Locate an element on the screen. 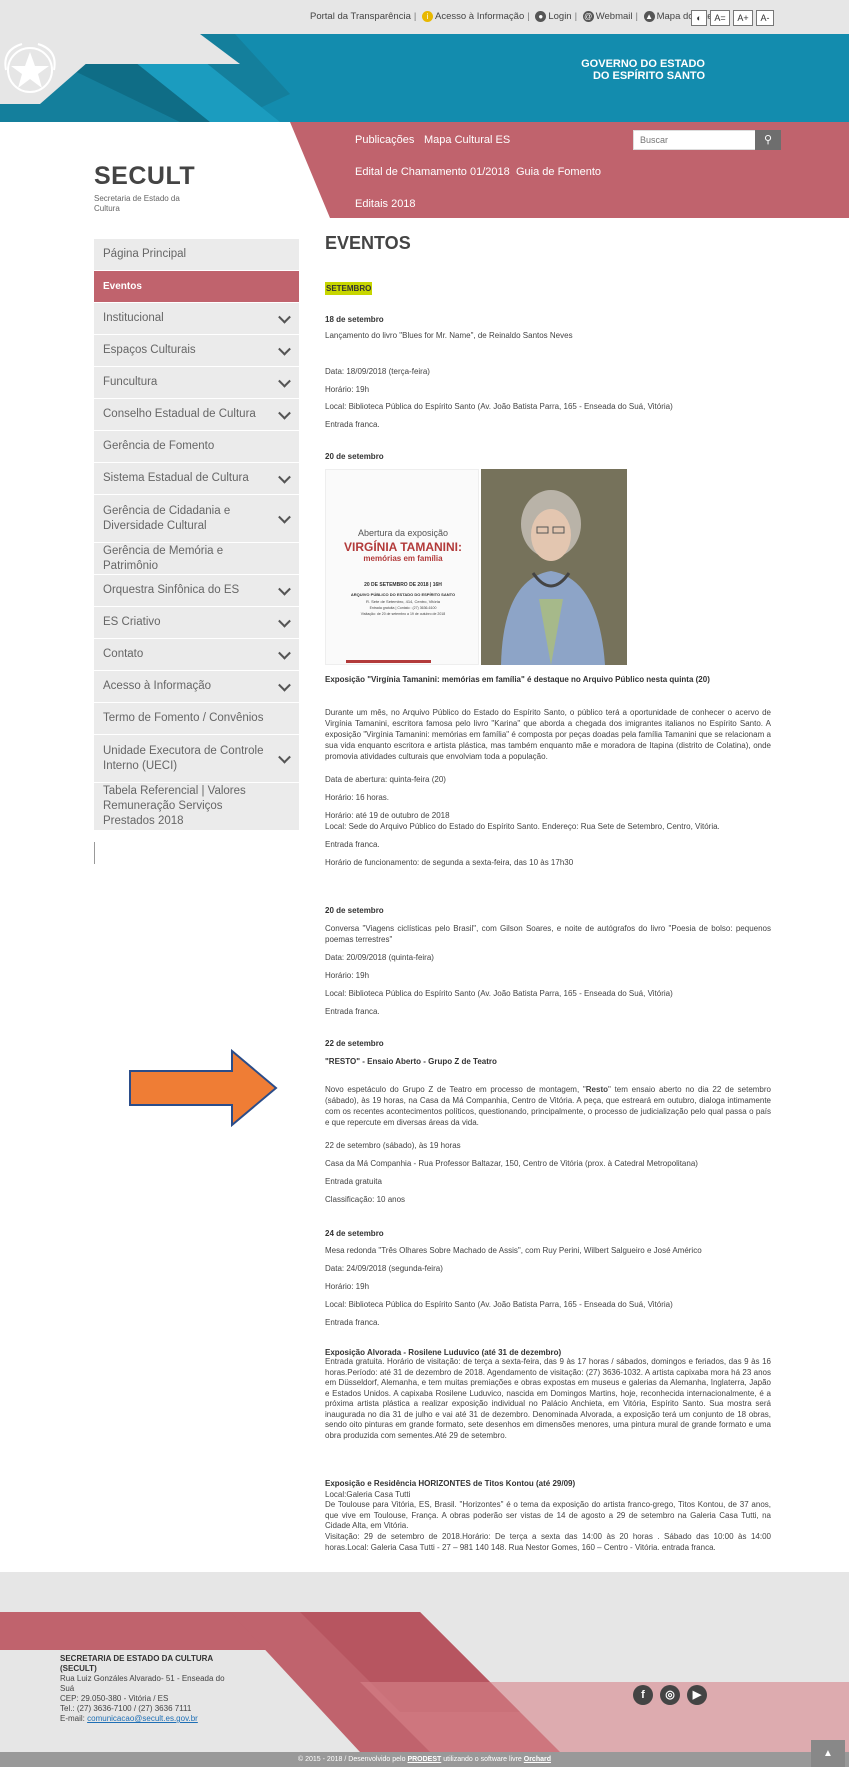 This screenshot has width=849, height=1767. event-7-local: Local:Galeria Casa Tutti is located at coordinates (368, 1494).